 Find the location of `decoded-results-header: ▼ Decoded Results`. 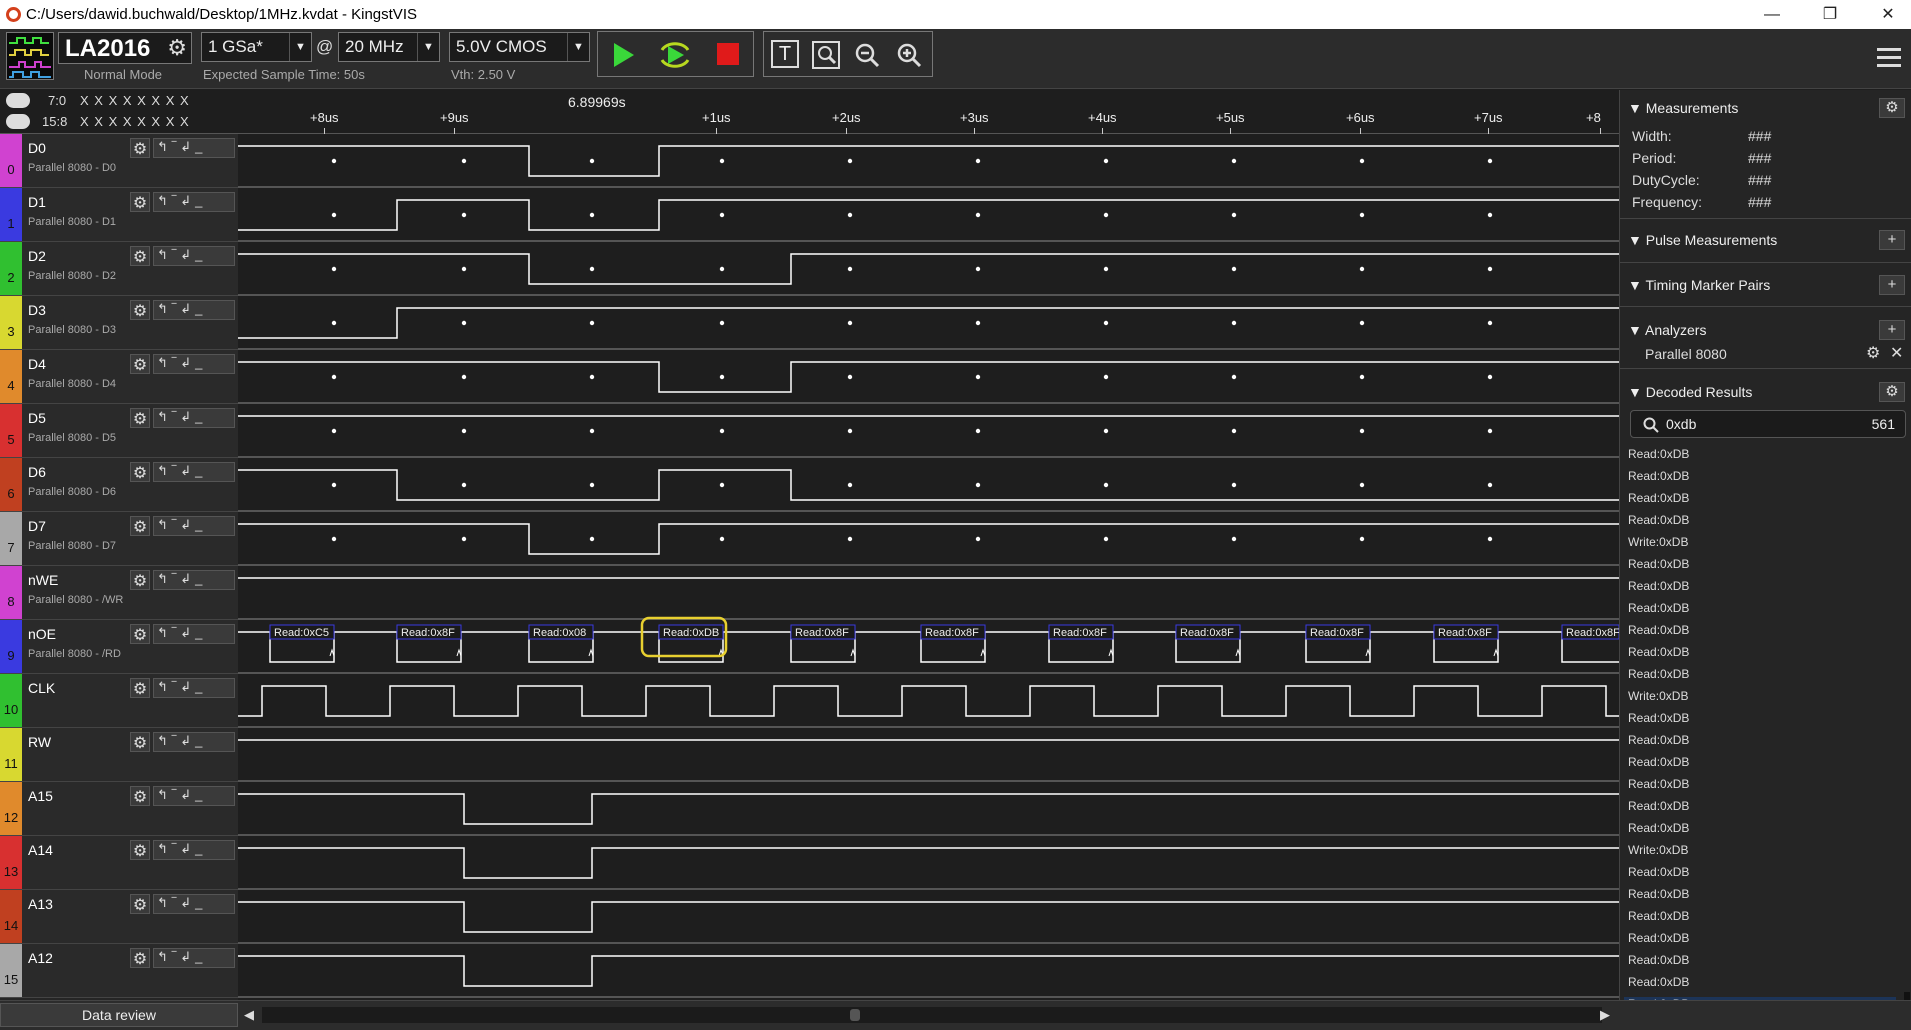

decoded-results-header: ▼ Decoded Results is located at coordinates (1690, 392).